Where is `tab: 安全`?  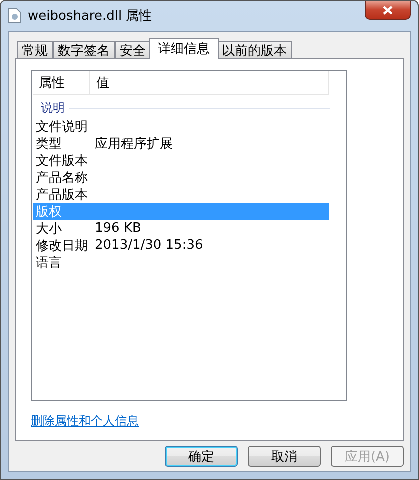 tab: 安全 is located at coordinates (133, 50).